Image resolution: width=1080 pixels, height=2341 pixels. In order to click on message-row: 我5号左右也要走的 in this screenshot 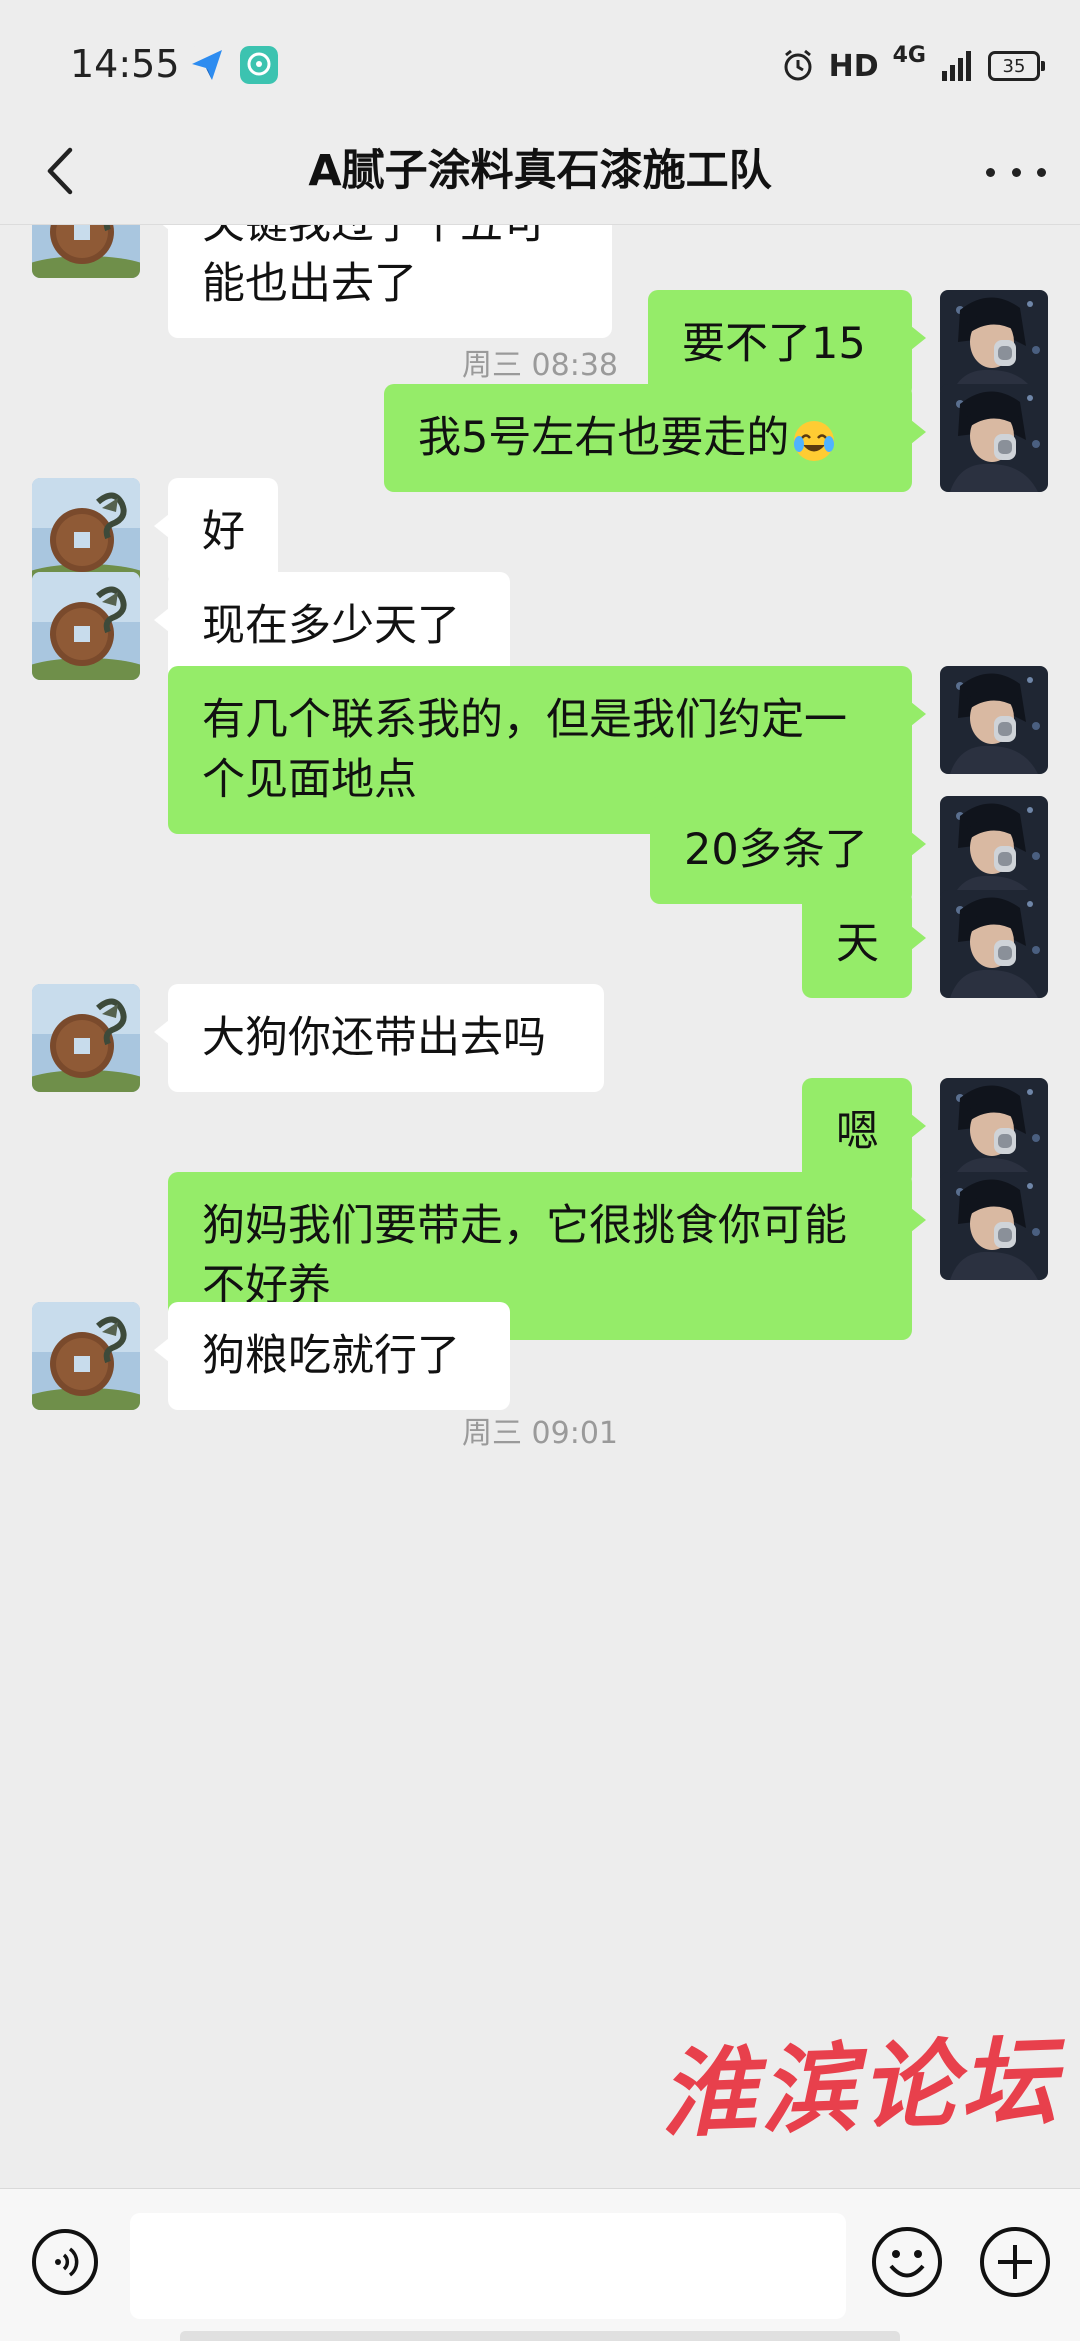, I will do `click(540, 438)`.